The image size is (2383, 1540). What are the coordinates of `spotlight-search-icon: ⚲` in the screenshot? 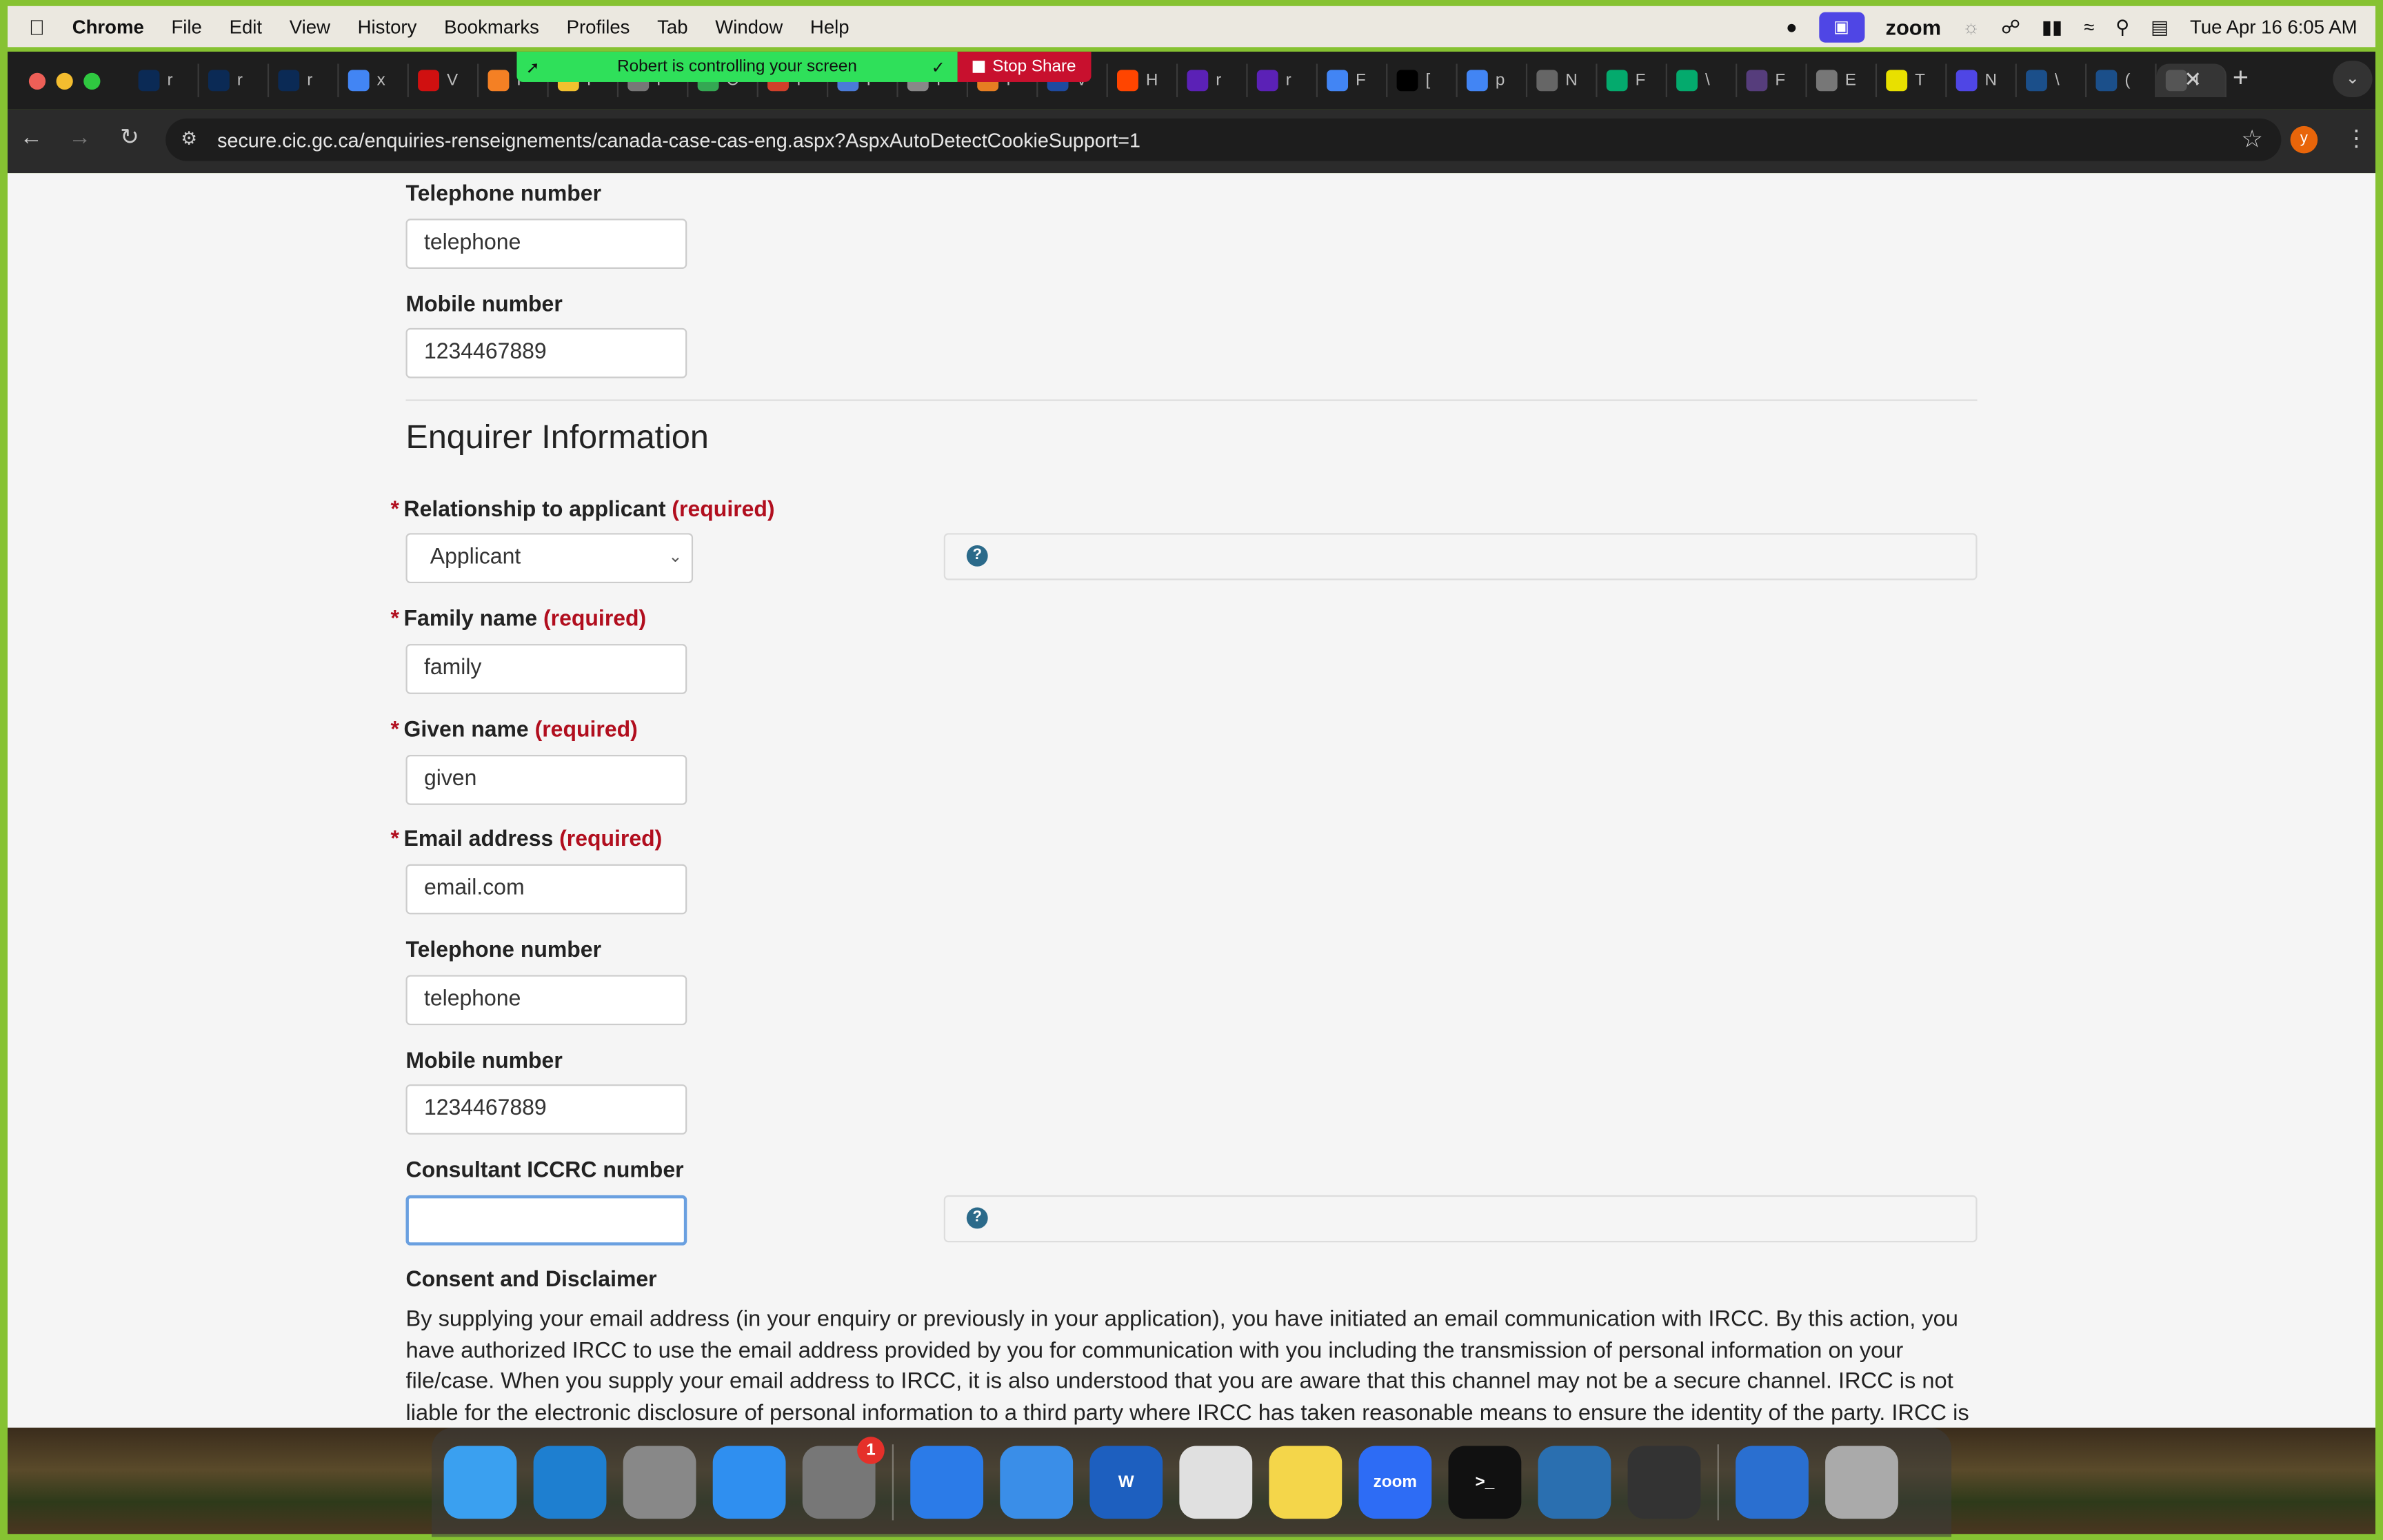 It's located at (2122, 27).